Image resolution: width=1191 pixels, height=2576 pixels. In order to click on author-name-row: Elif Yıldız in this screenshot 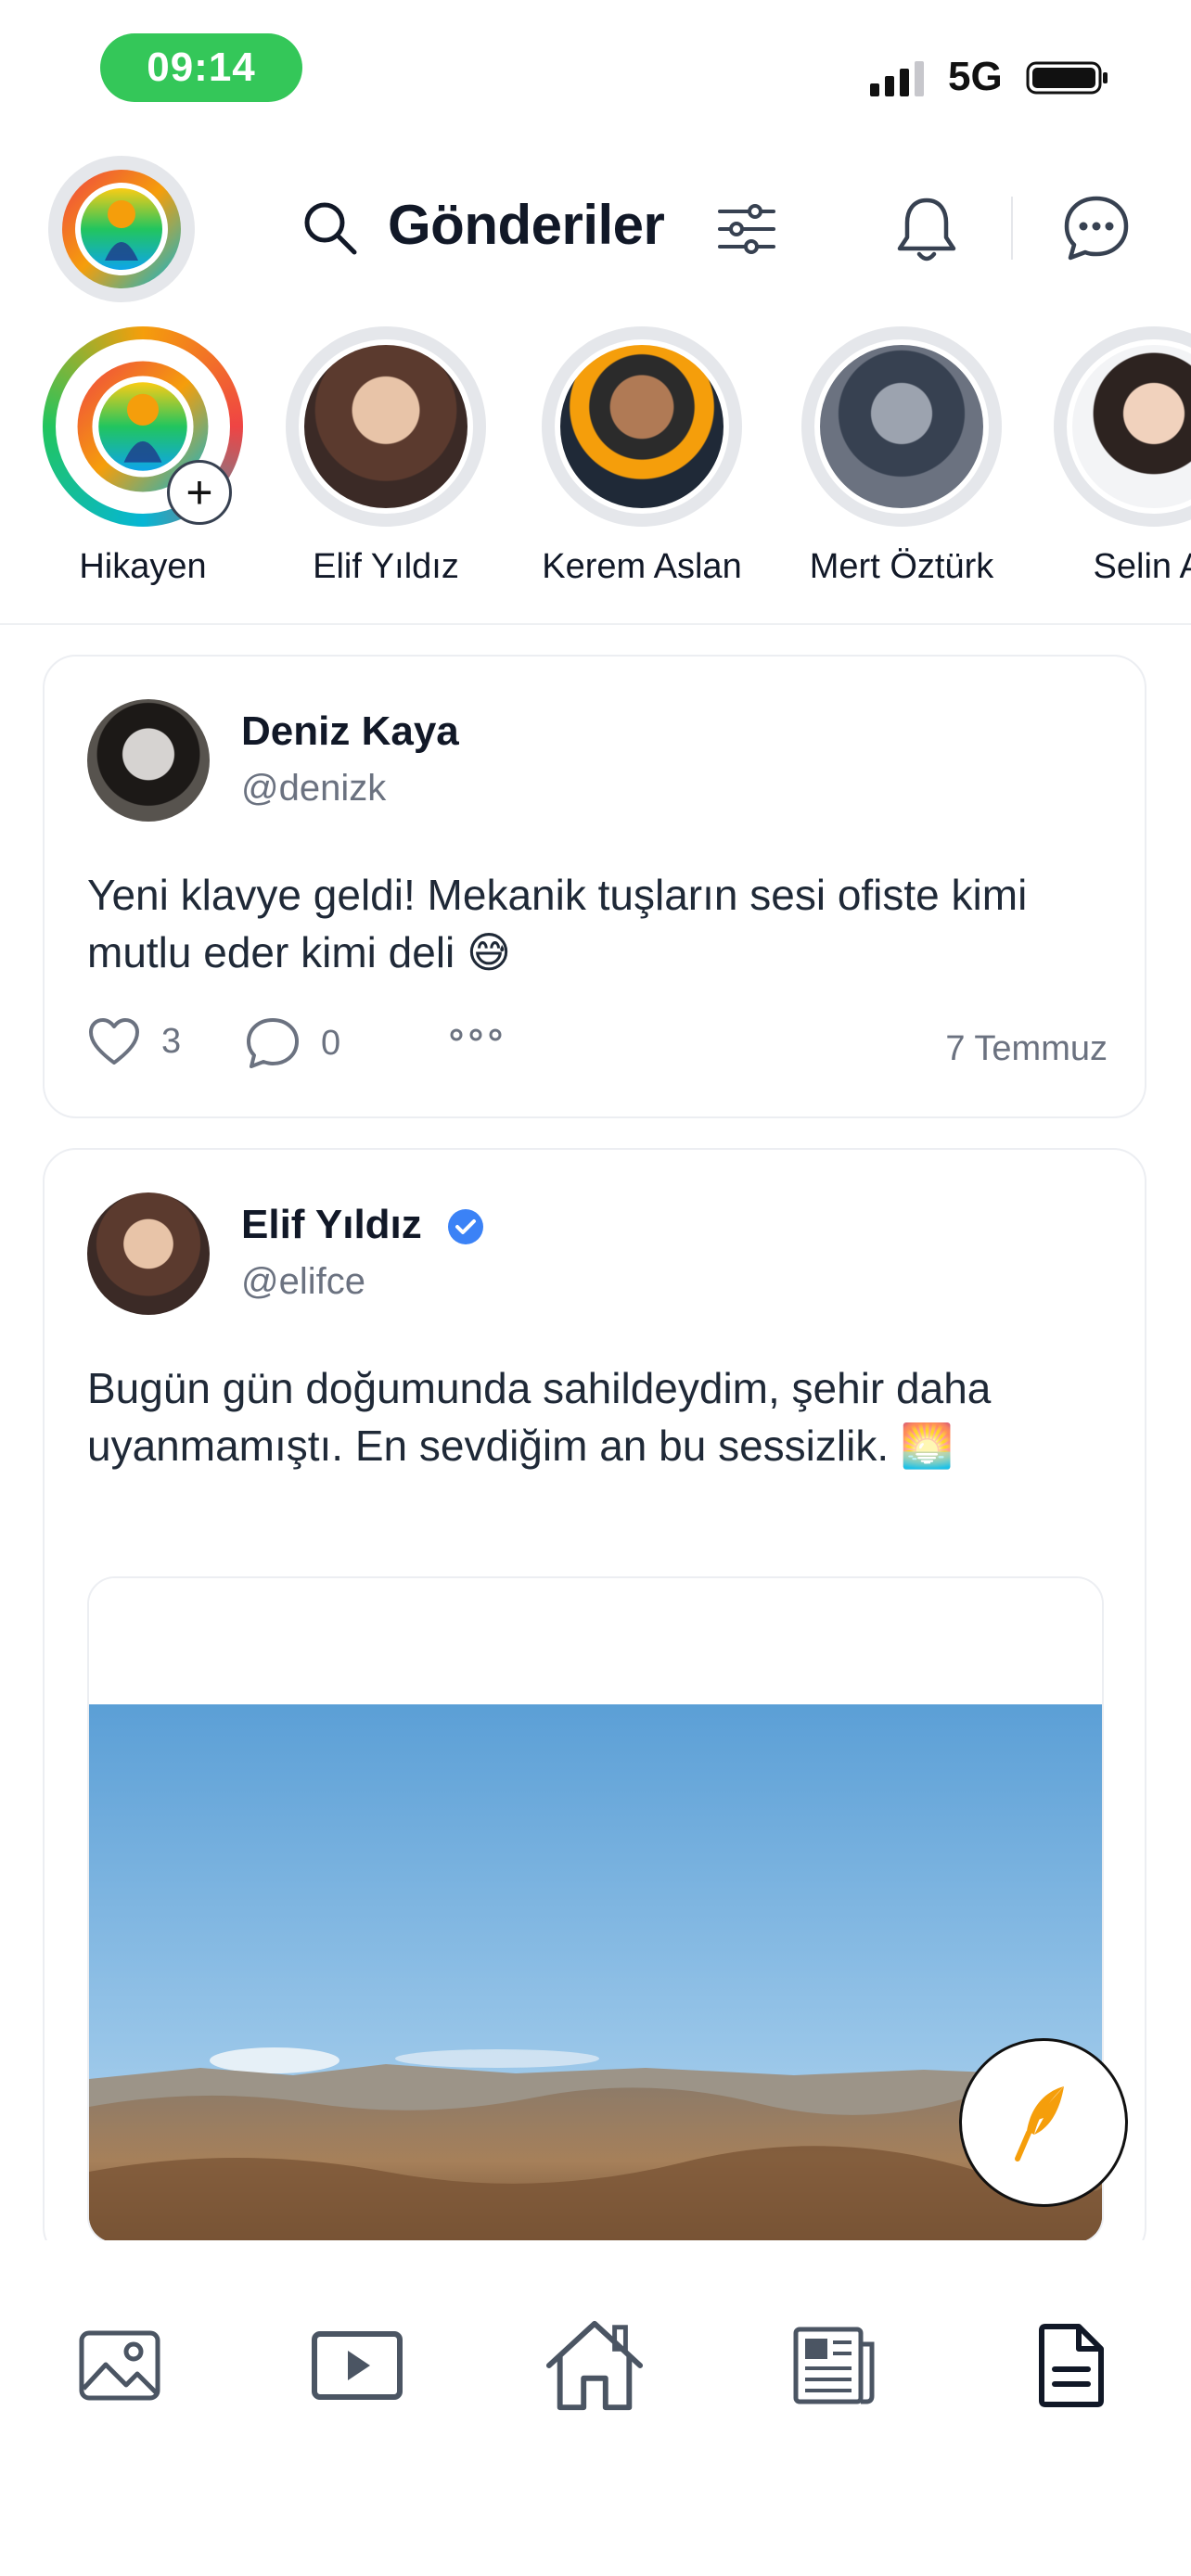, I will do `click(363, 1225)`.